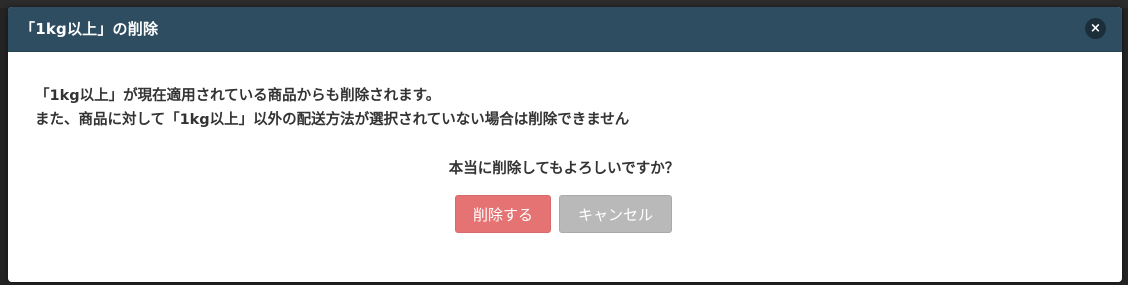 The height and width of the screenshot is (285, 1128). I want to click on cancel-button: キャンセル, so click(615, 214).